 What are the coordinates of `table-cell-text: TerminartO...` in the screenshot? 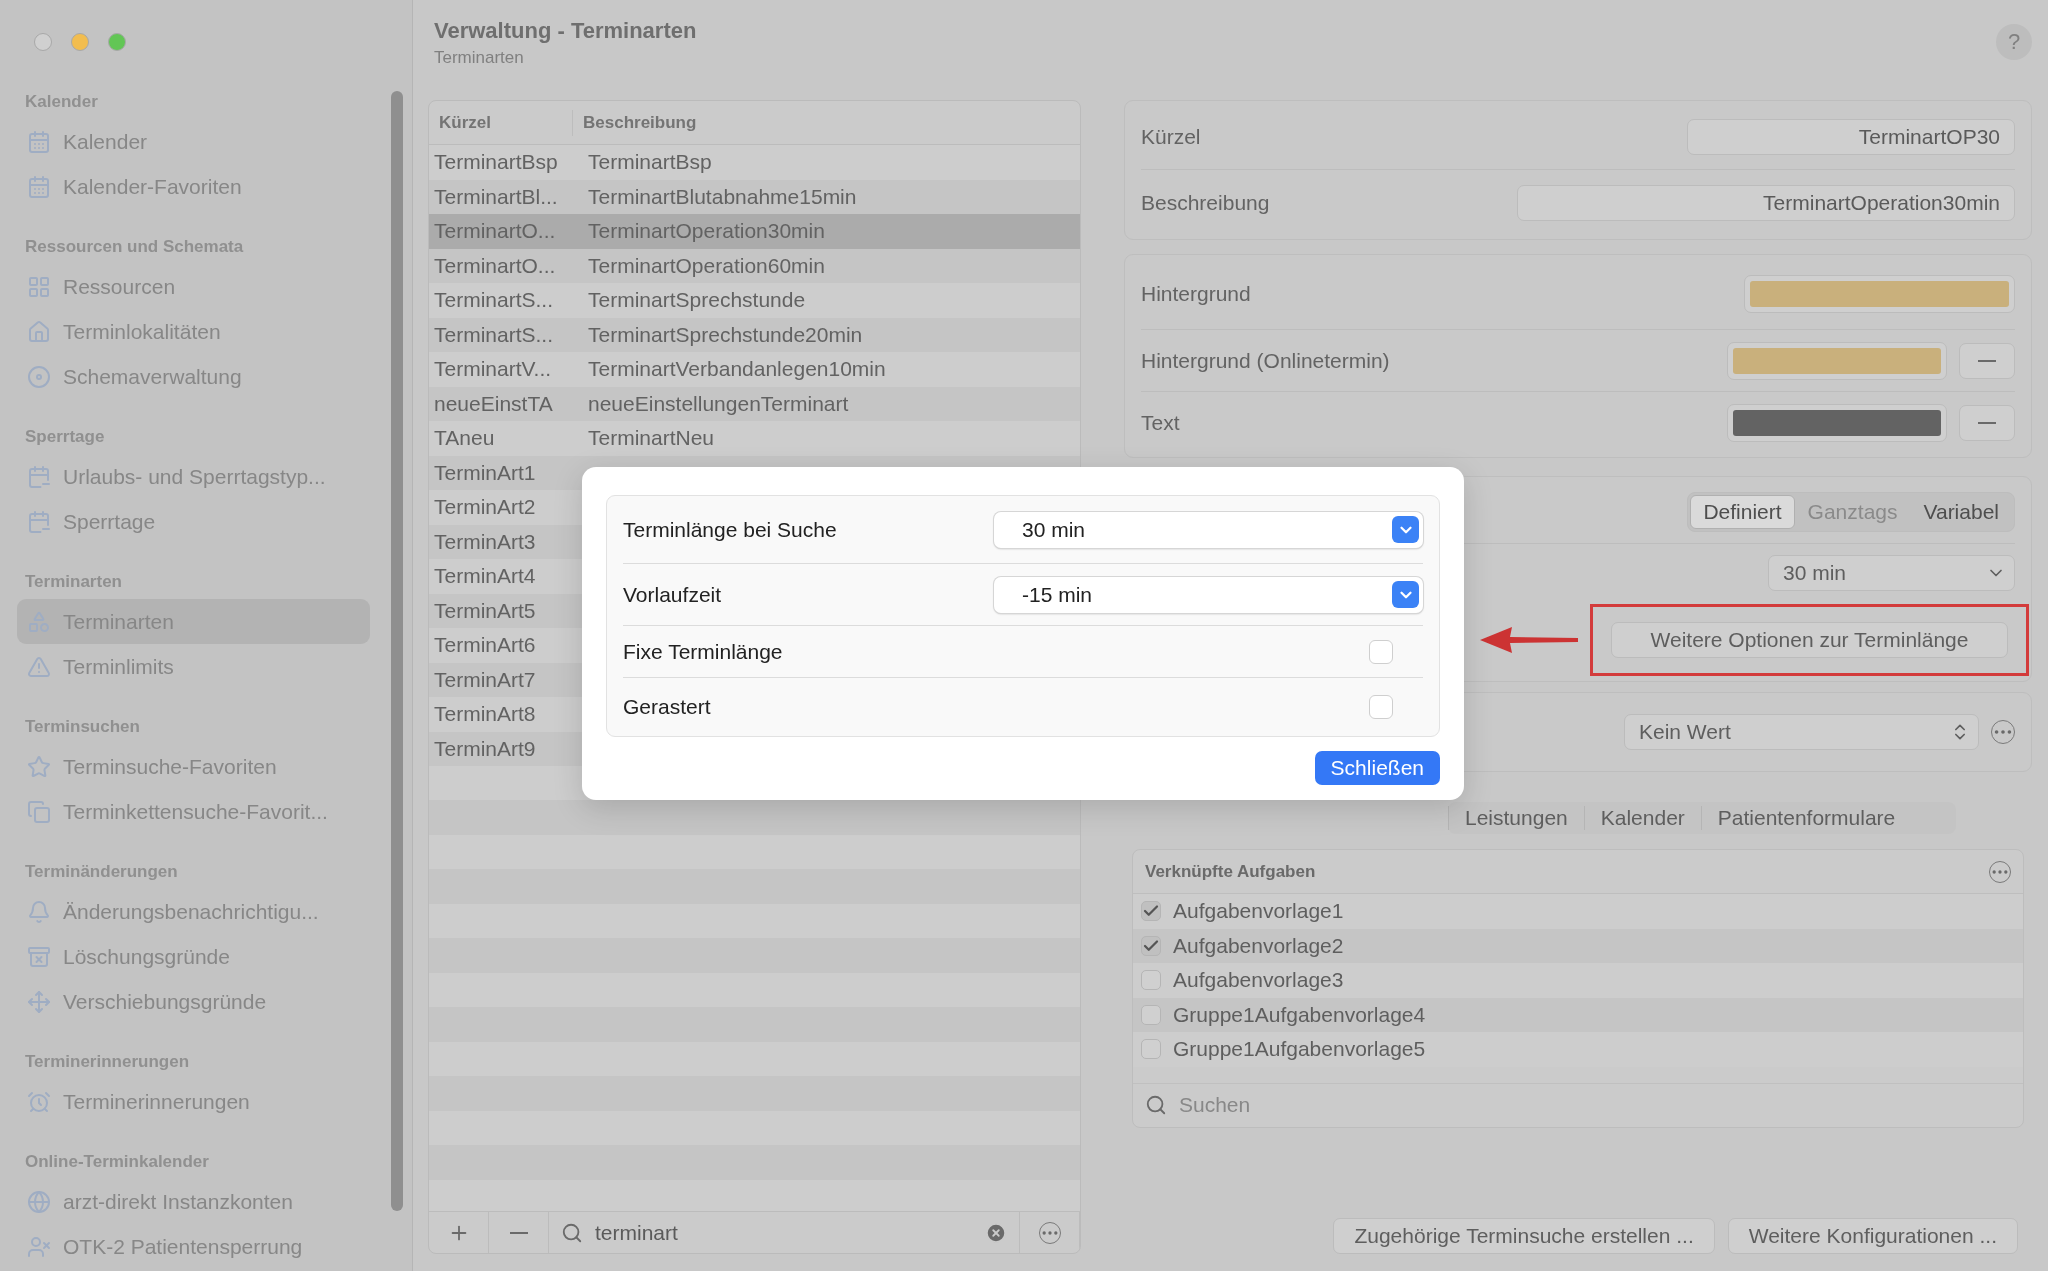 It's located at (495, 231).